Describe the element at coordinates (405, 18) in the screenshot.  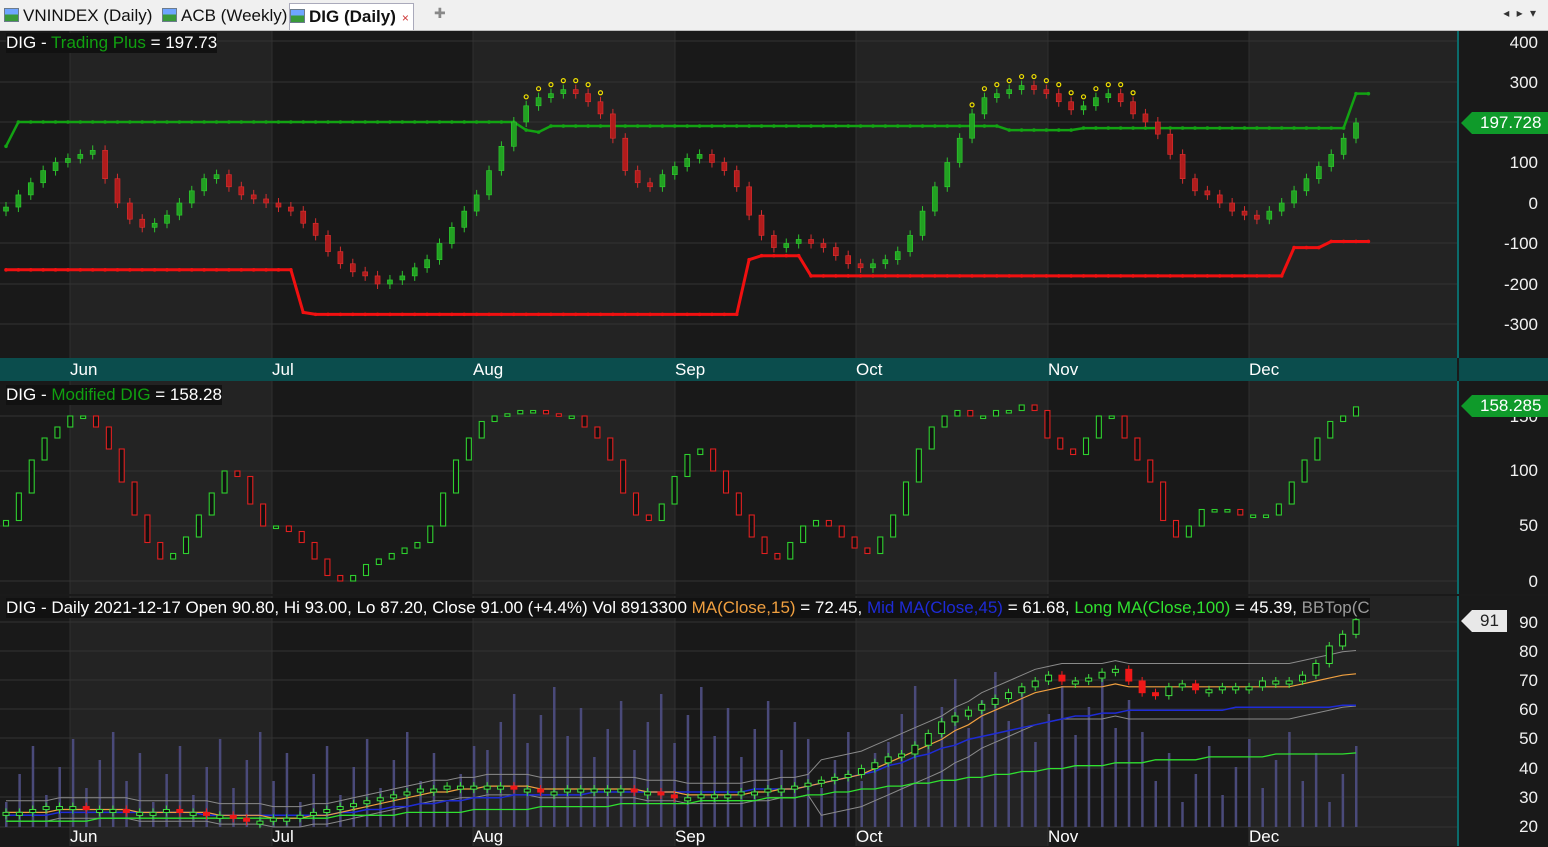
I see `close-tab-icon: ×` at that location.